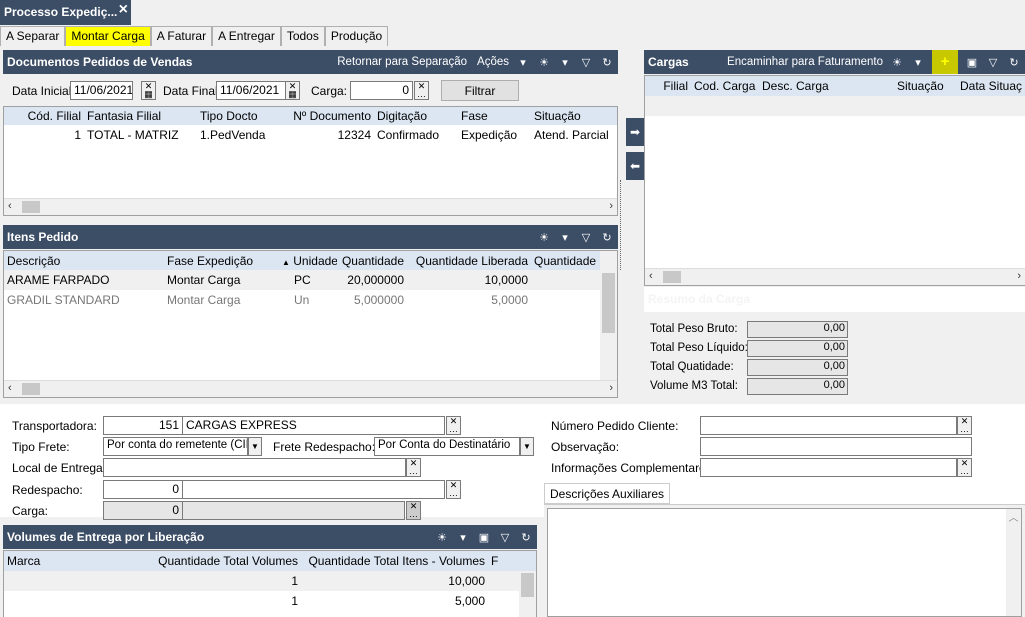  I want to click on splitter, so click(622, 225).